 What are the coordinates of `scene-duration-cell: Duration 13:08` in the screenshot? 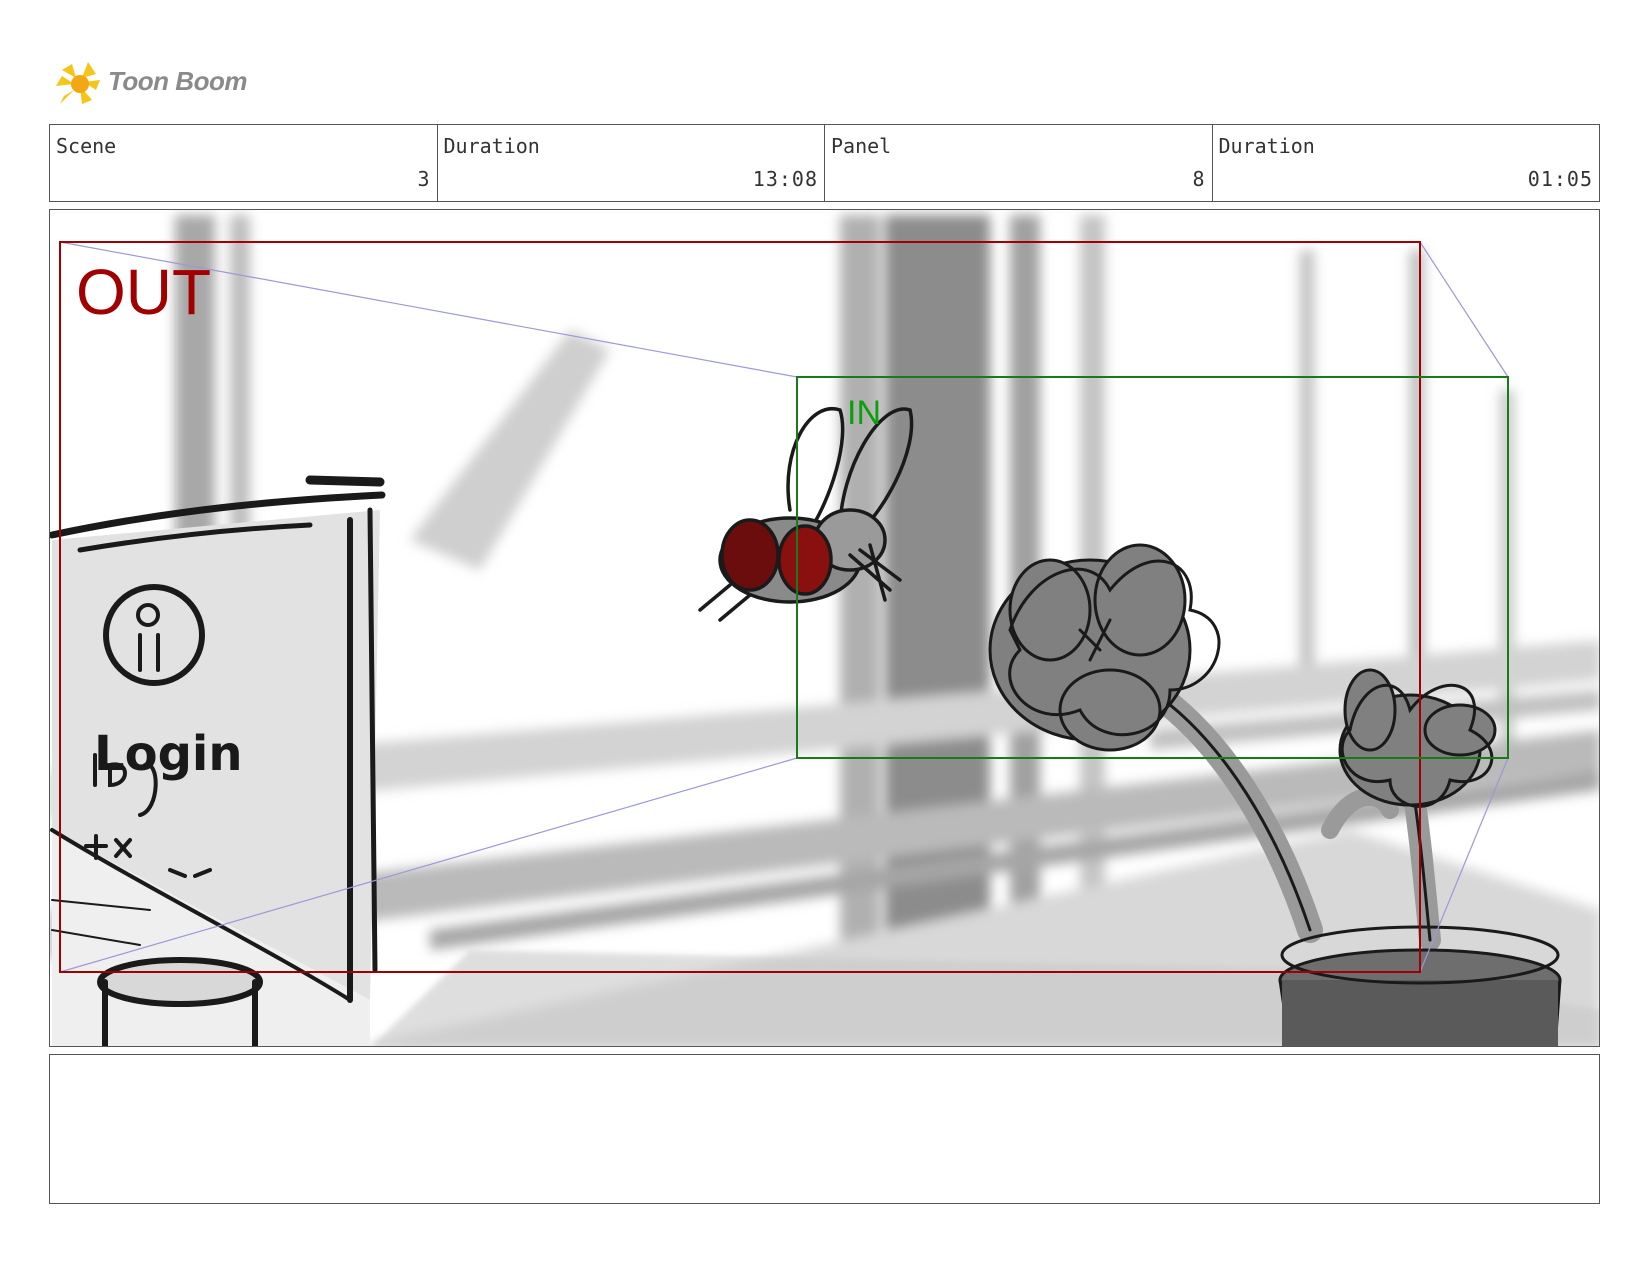 It's located at (631, 163).